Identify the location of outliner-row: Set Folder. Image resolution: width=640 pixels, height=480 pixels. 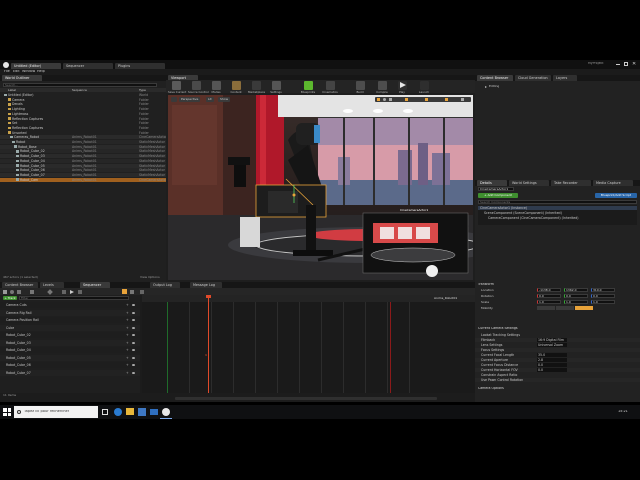
(83, 123).